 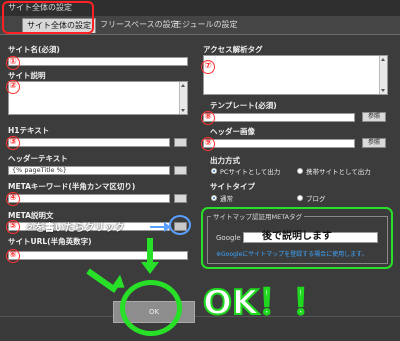 I want to click on annotation-blue-circle, so click(x=180, y=225).